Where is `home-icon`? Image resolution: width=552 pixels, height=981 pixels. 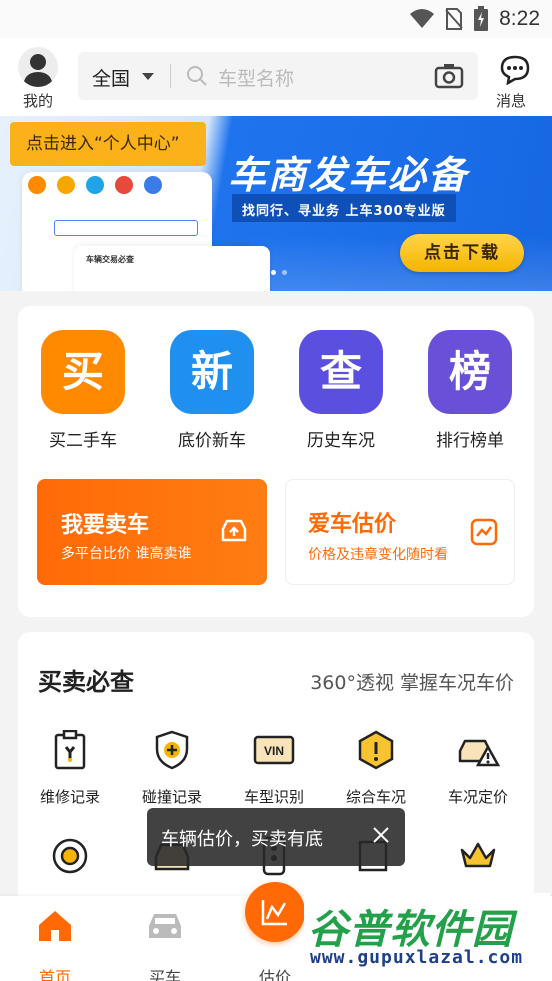
home-icon is located at coordinates (55, 926).